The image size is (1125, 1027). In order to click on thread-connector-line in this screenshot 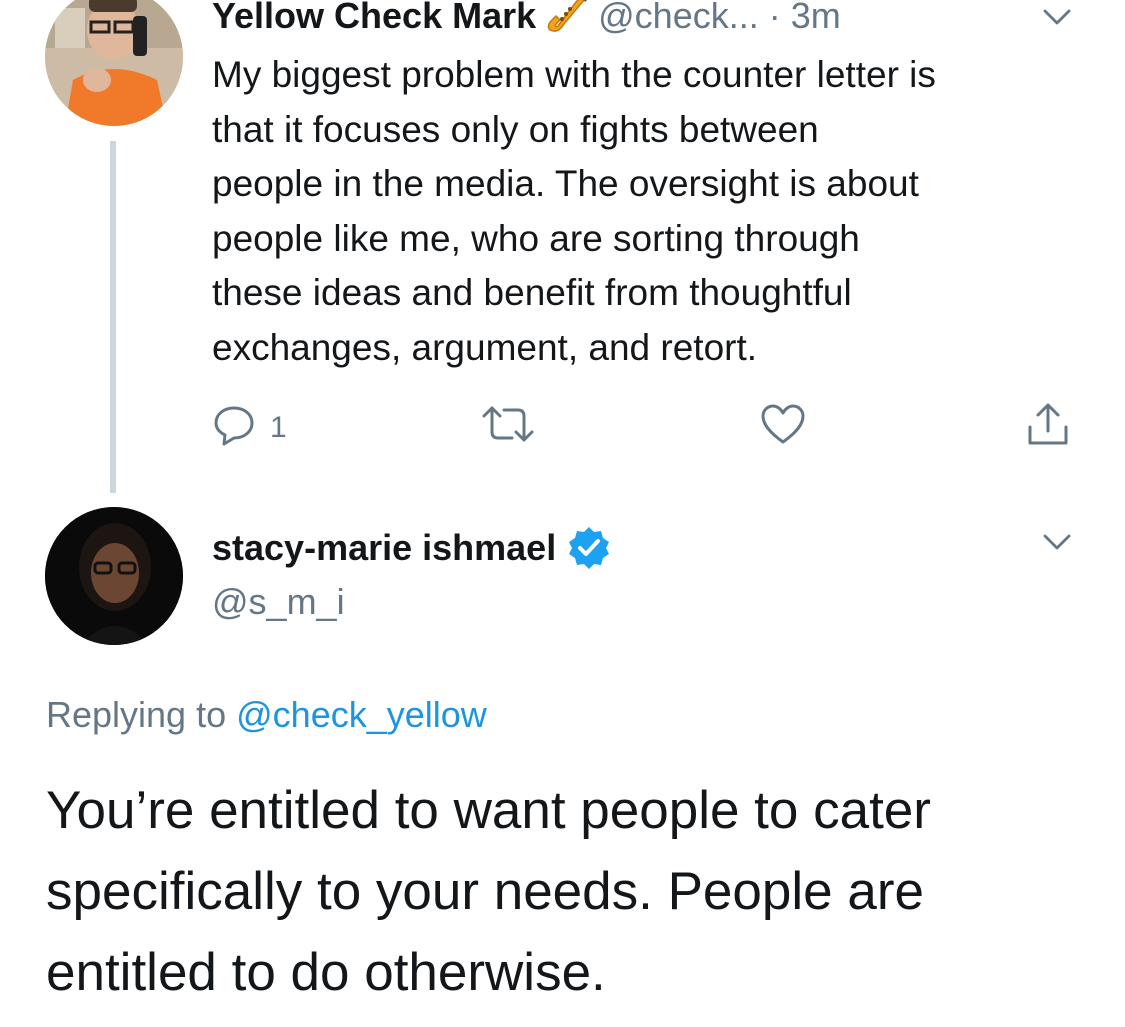, I will do `click(113, 317)`.